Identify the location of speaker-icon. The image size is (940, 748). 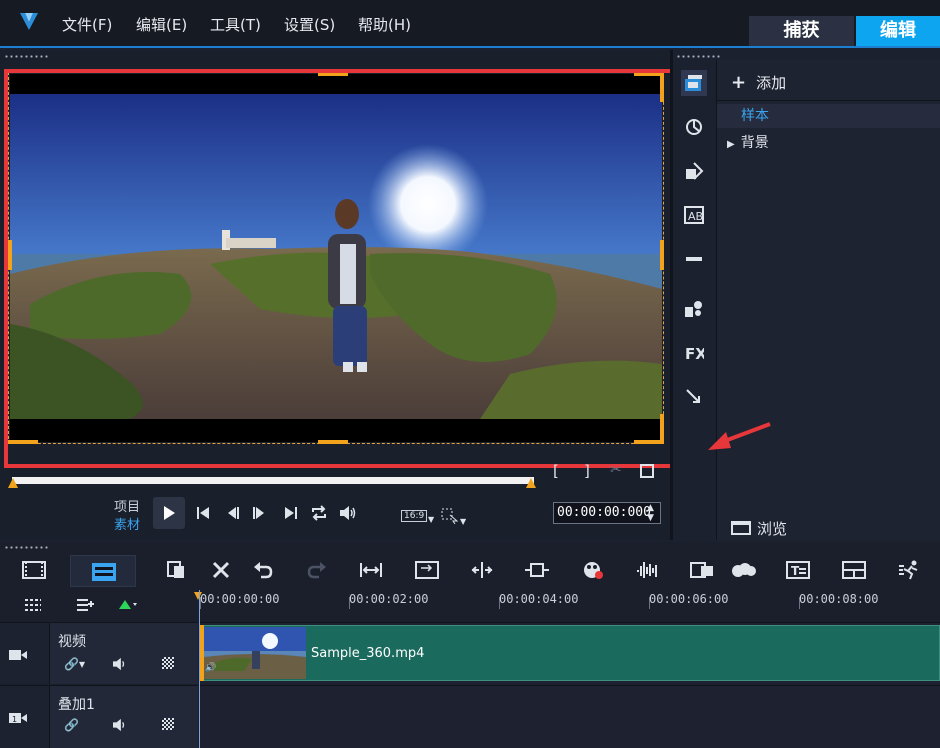
(348, 513).